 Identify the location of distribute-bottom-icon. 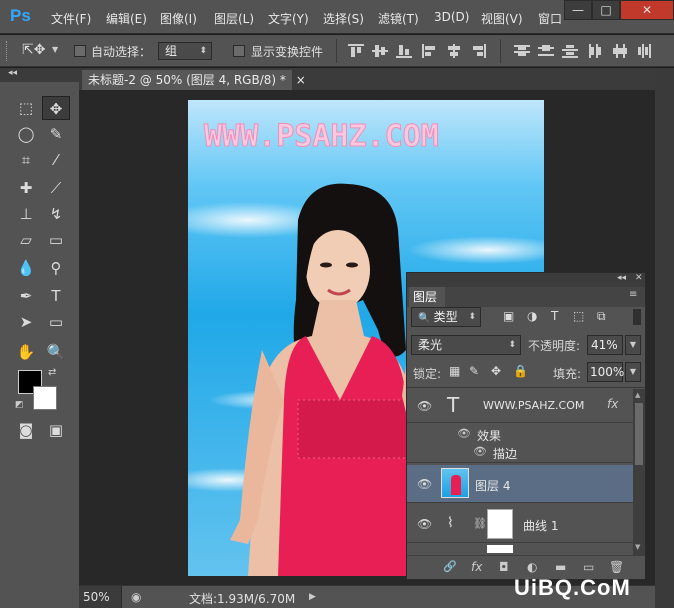
(570, 51).